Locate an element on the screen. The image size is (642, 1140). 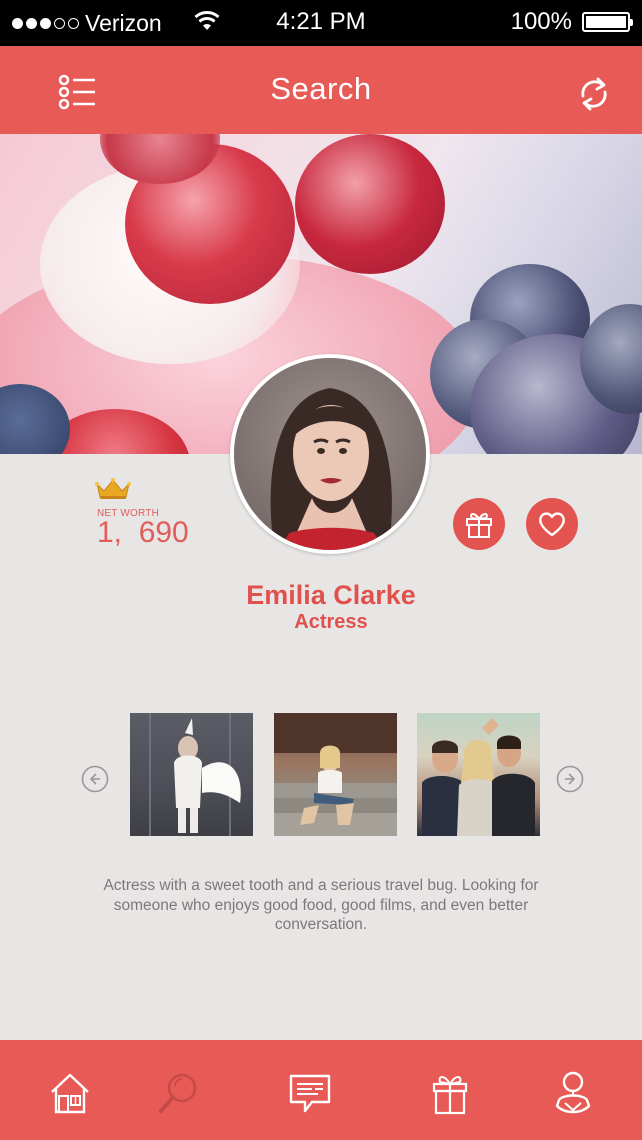
net-worth-value: 1, 690 is located at coordinates (143, 532).